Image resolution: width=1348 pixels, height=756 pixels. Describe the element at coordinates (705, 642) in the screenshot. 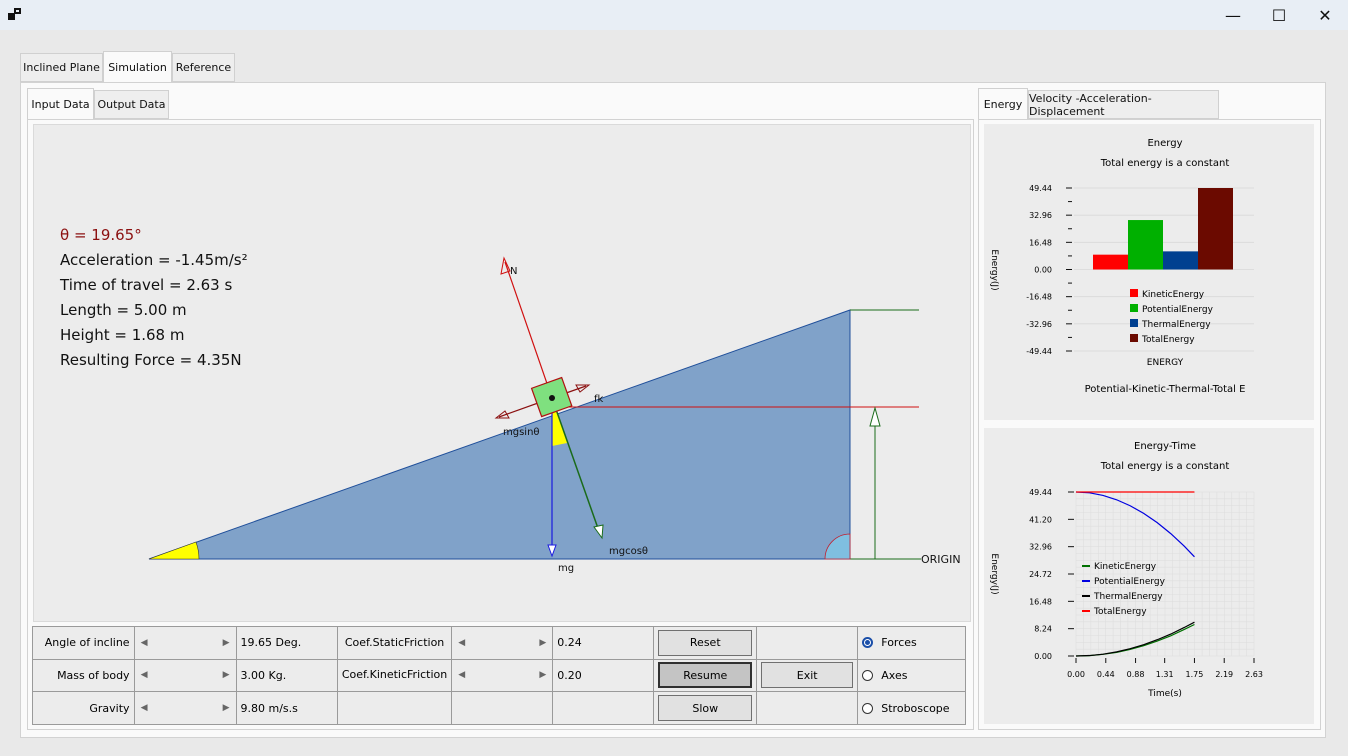

I see `reset-button: Reset` at that location.